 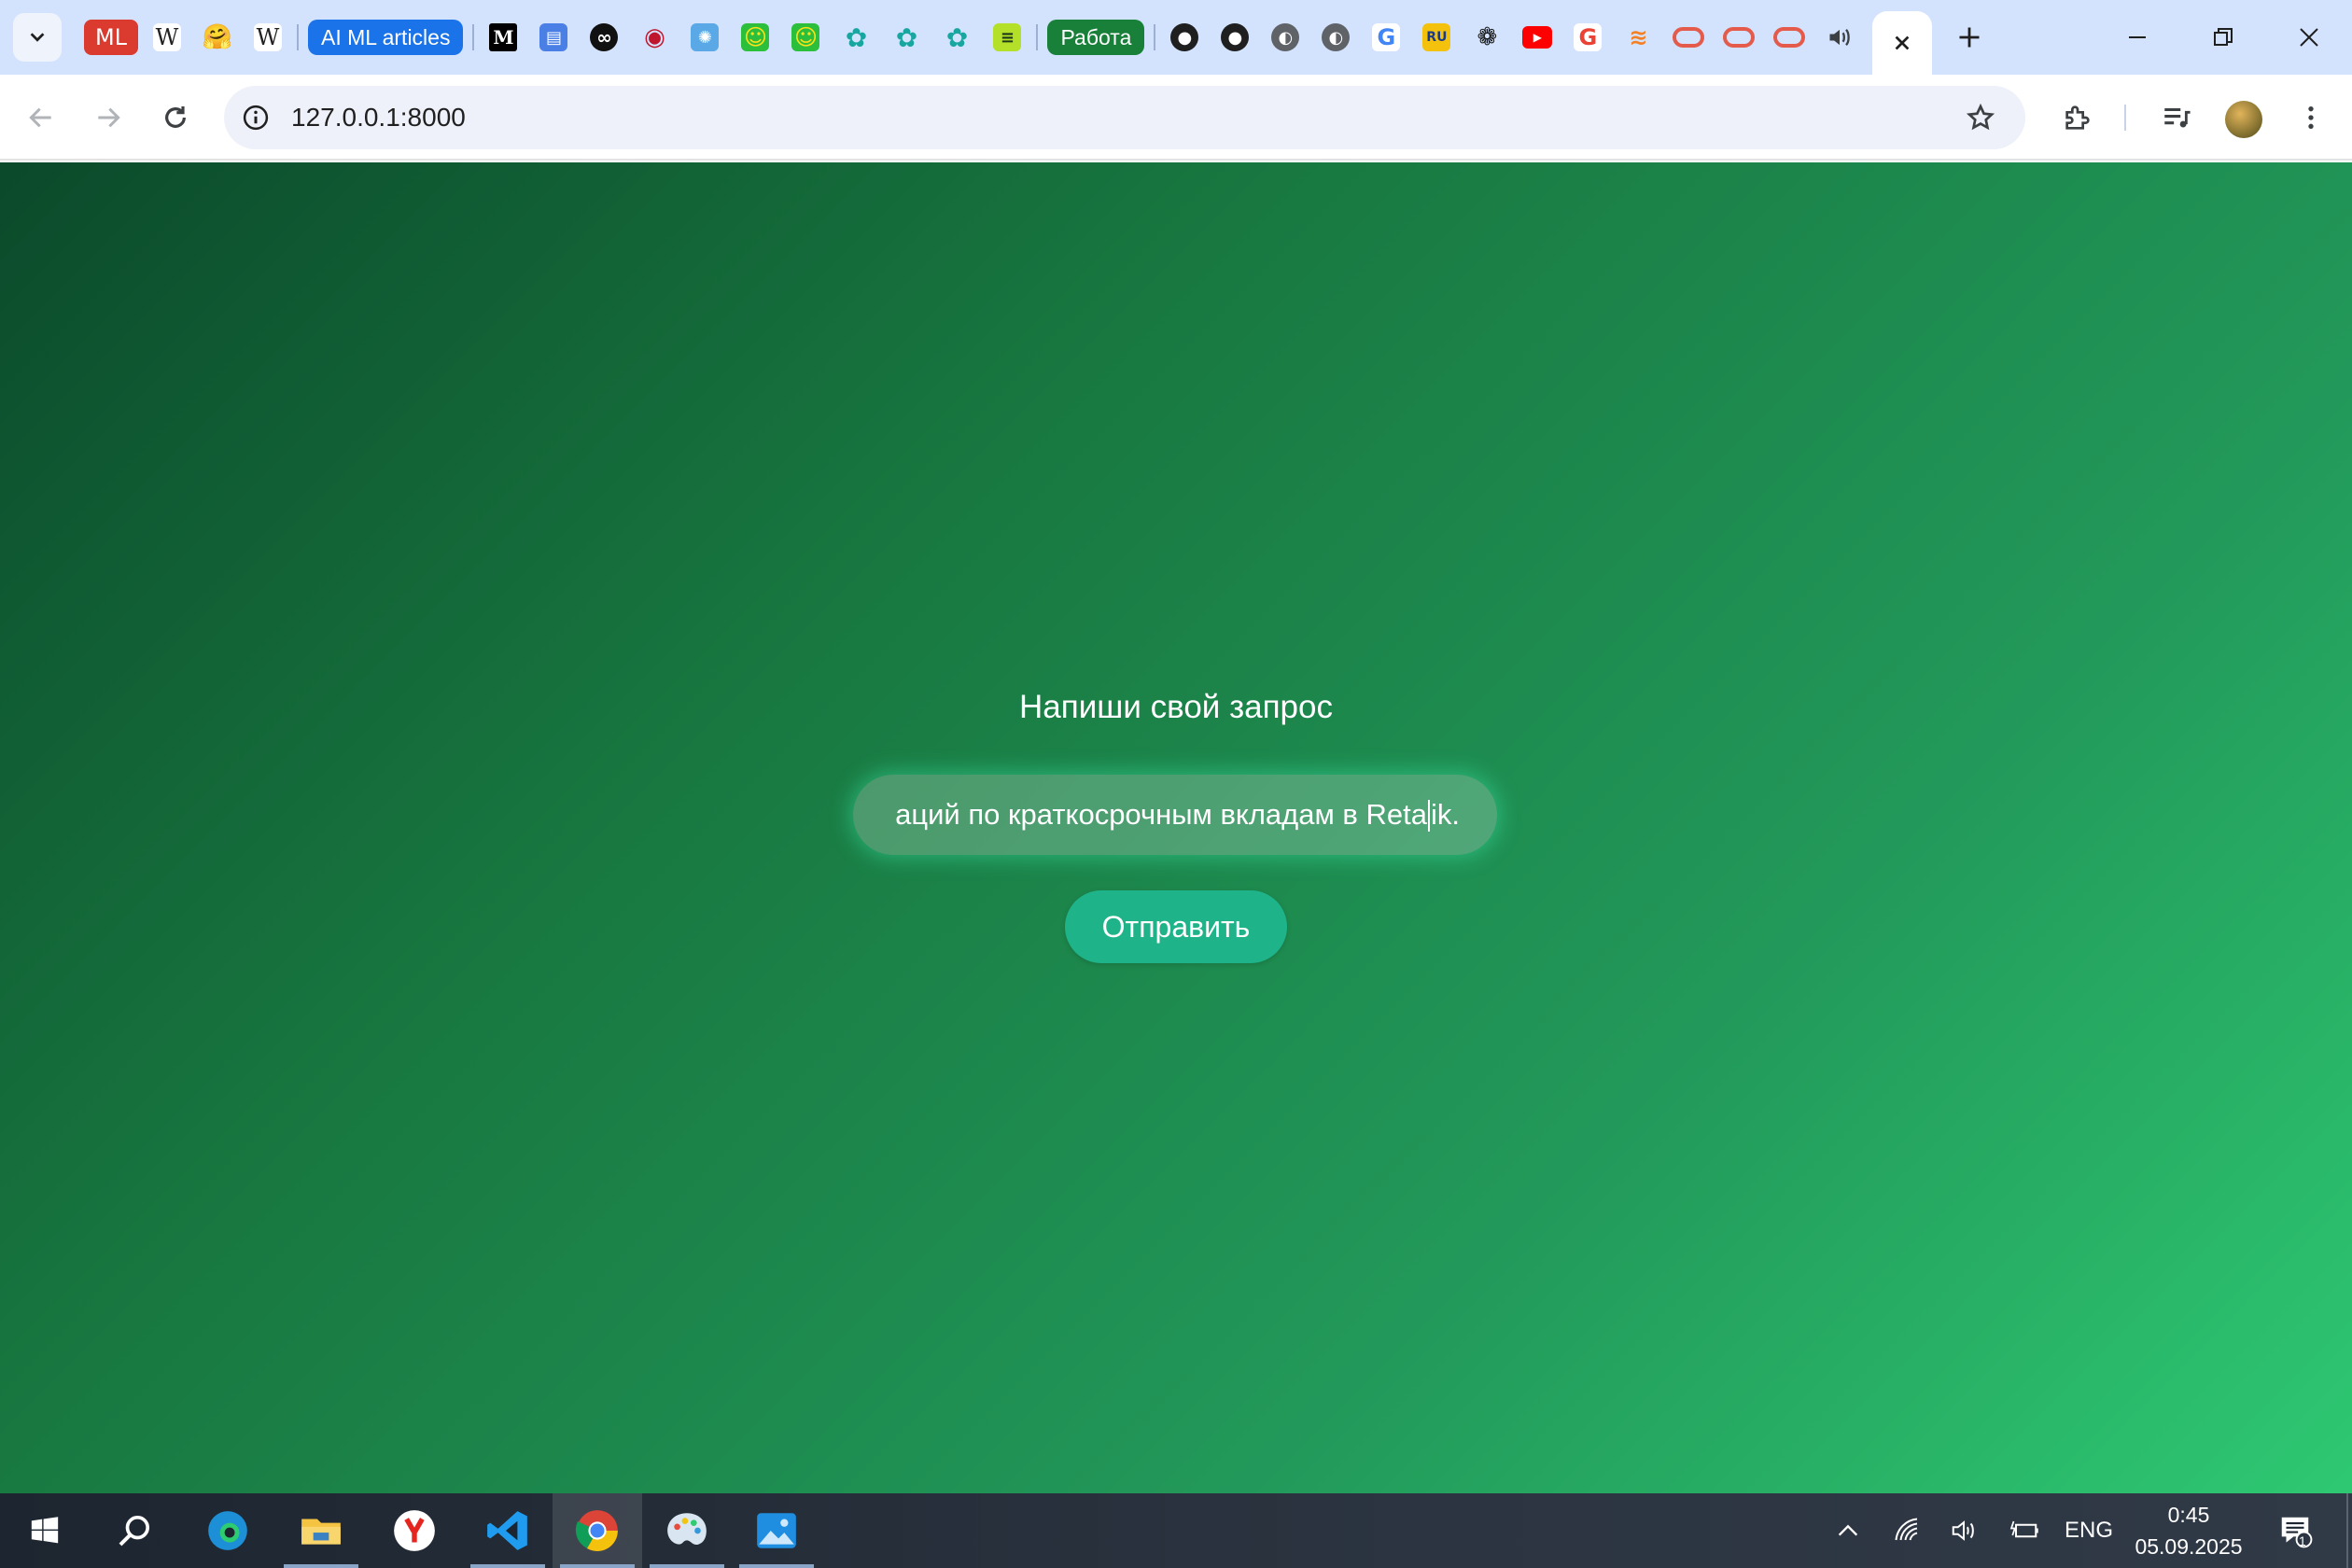 I want to click on query-input-value: аций по краткосрочным вкладам в Reta ik., so click(x=1177, y=815).